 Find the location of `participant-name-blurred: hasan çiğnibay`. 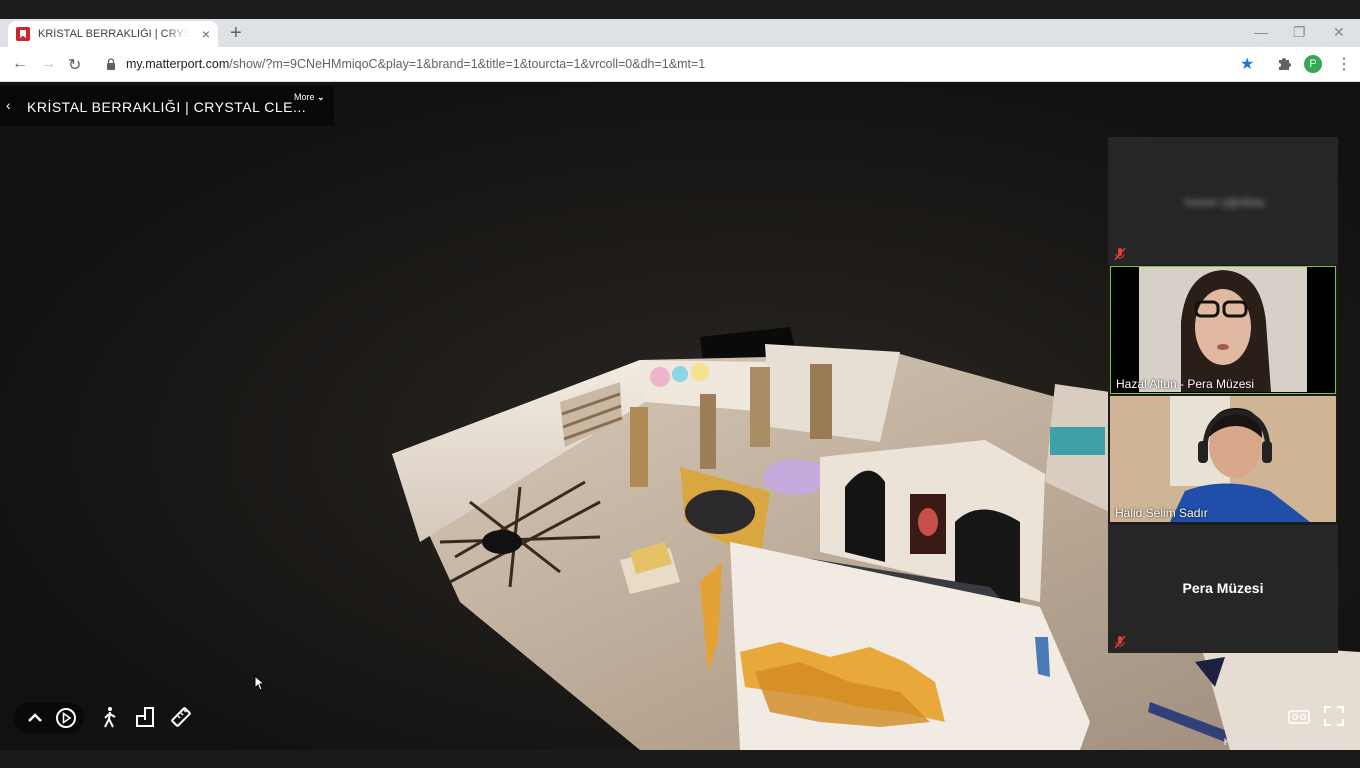

participant-name-blurred: hasan çiğnibay is located at coordinates (1225, 202).